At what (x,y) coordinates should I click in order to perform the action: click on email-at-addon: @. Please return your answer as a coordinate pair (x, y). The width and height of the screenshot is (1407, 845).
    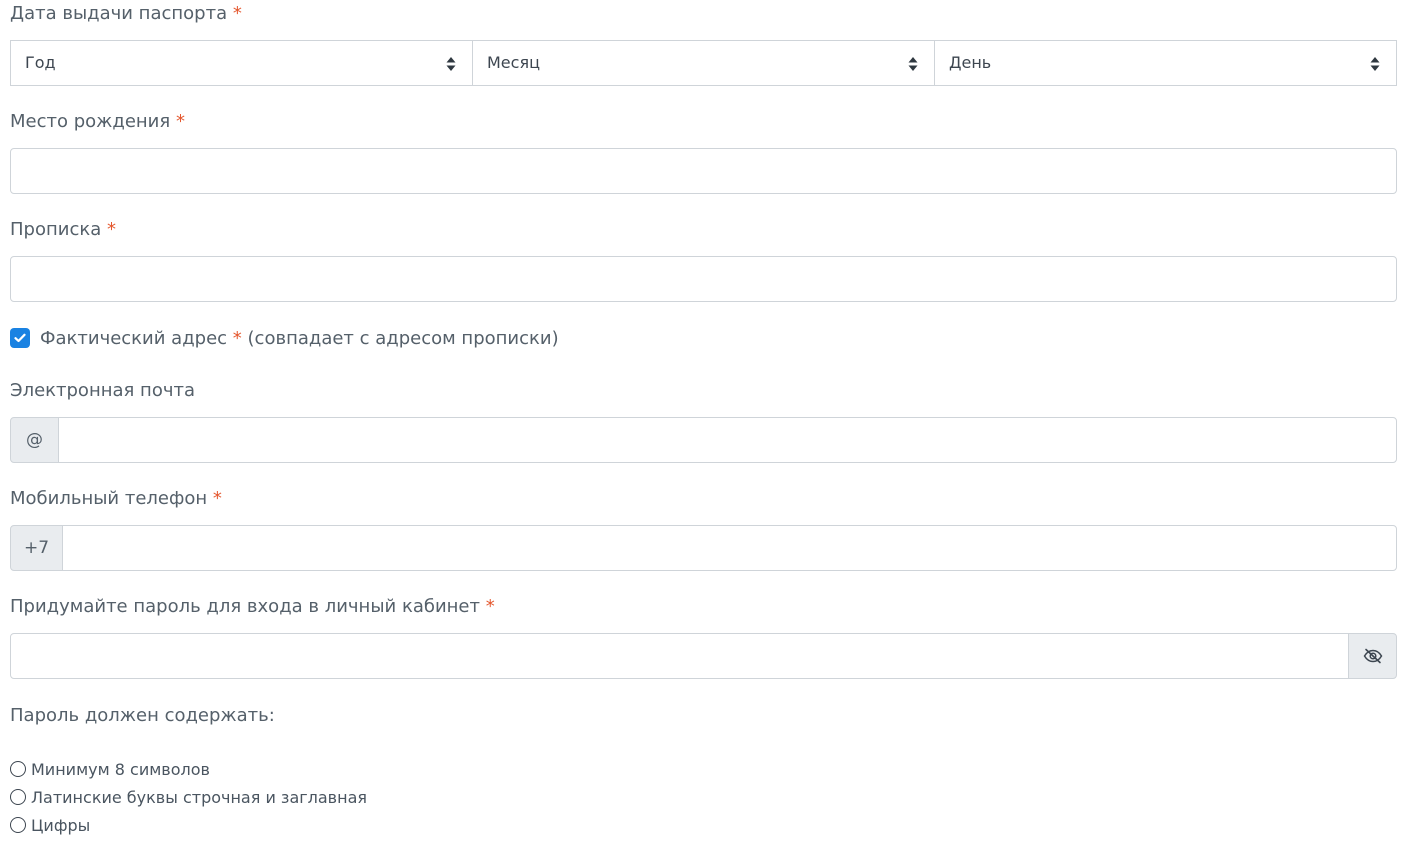
    Looking at the image, I should click on (34, 440).